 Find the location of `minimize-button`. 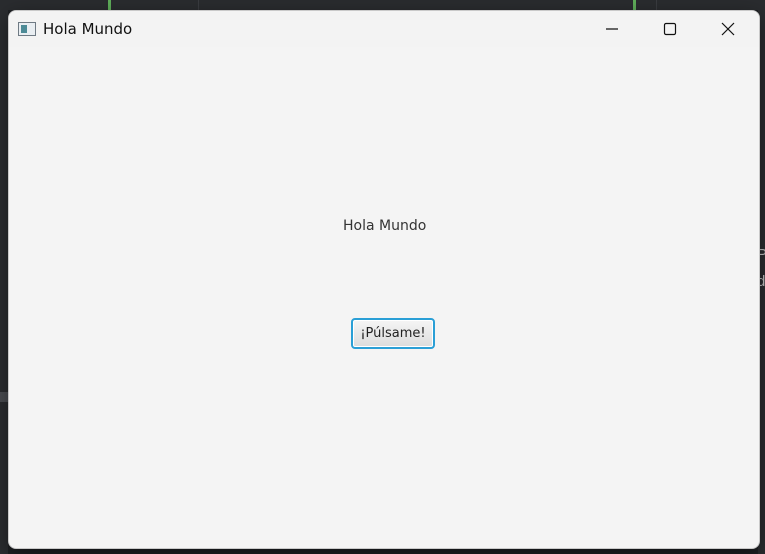

minimize-button is located at coordinates (612, 29).